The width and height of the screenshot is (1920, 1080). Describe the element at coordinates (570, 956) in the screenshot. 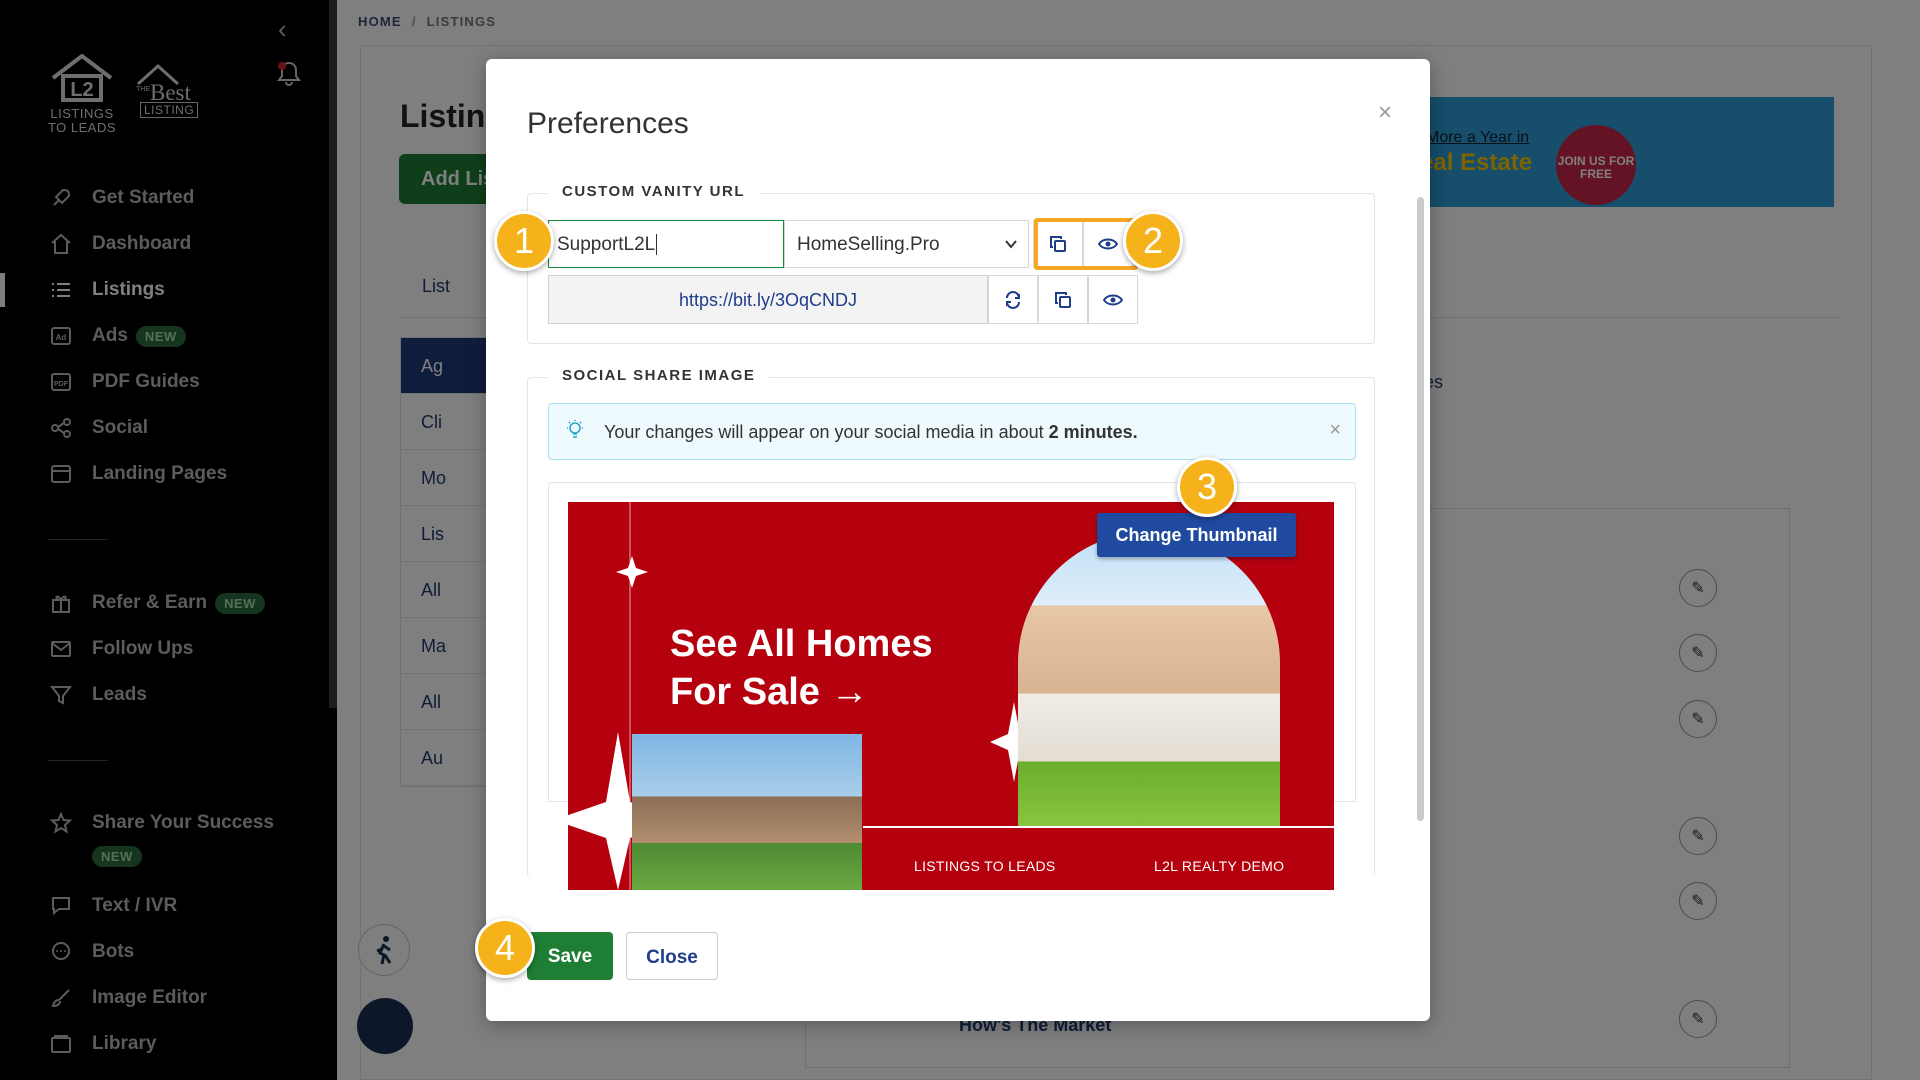

I see `save-button: Save` at that location.